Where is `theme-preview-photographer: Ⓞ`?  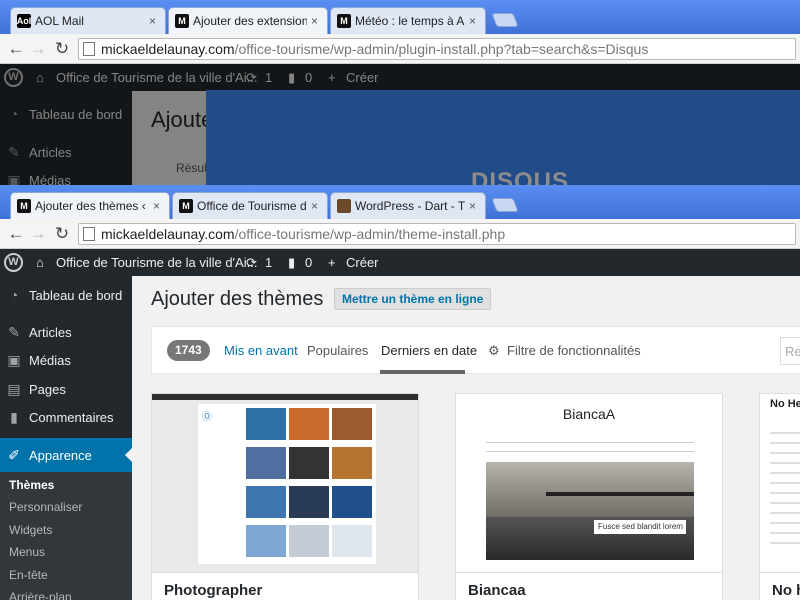 theme-preview-photographer: Ⓞ is located at coordinates (285, 483).